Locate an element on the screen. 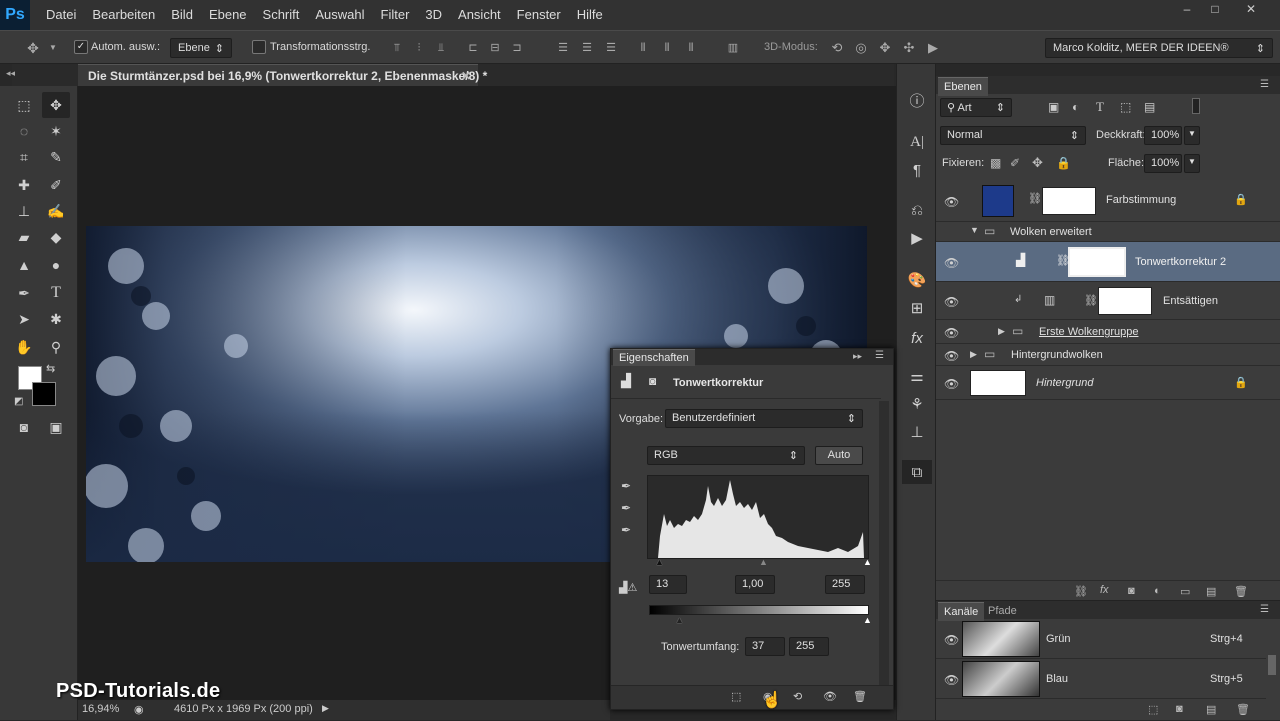  layer-group-hintergrundwolken: 👁 ▶ ▭ Hintergrundwolken is located at coordinates (1108, 355).